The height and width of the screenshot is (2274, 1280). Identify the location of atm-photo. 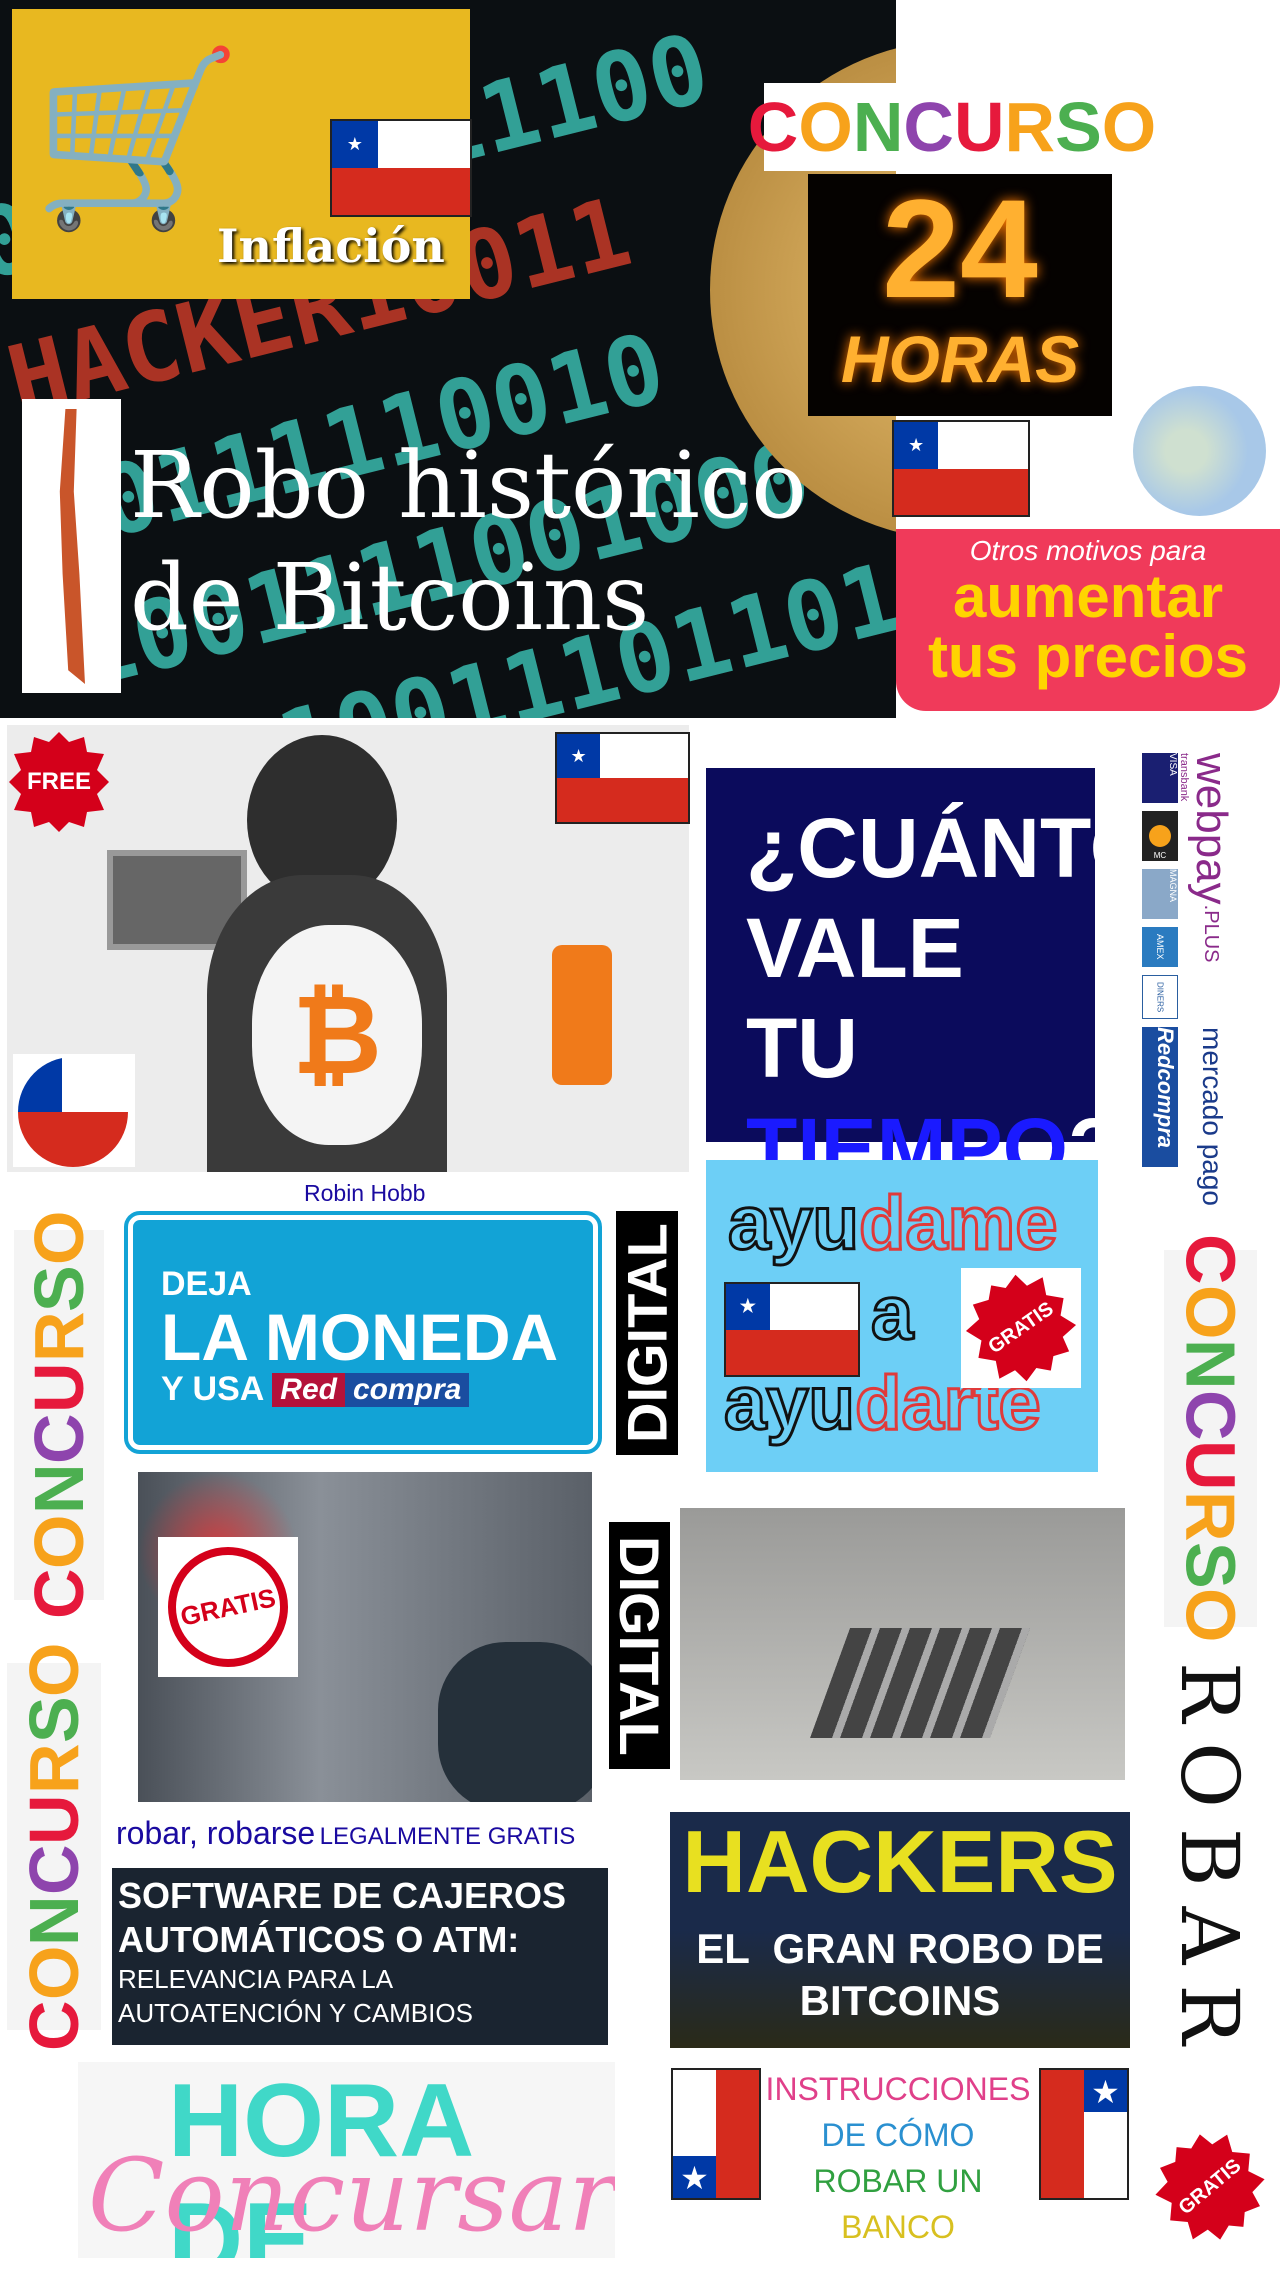
(902, 1644).